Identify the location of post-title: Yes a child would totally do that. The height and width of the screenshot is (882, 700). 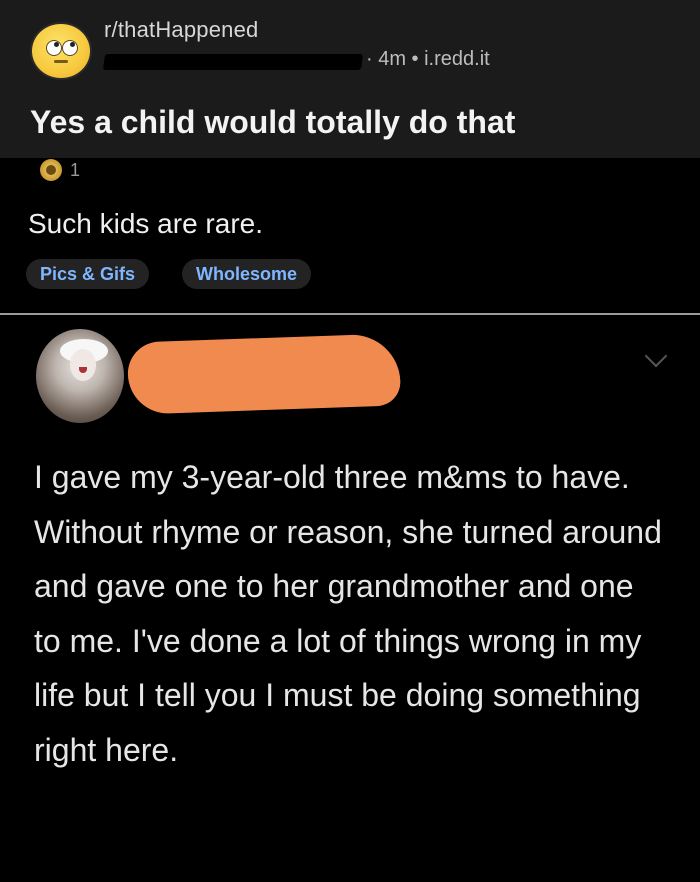
(272, 122).